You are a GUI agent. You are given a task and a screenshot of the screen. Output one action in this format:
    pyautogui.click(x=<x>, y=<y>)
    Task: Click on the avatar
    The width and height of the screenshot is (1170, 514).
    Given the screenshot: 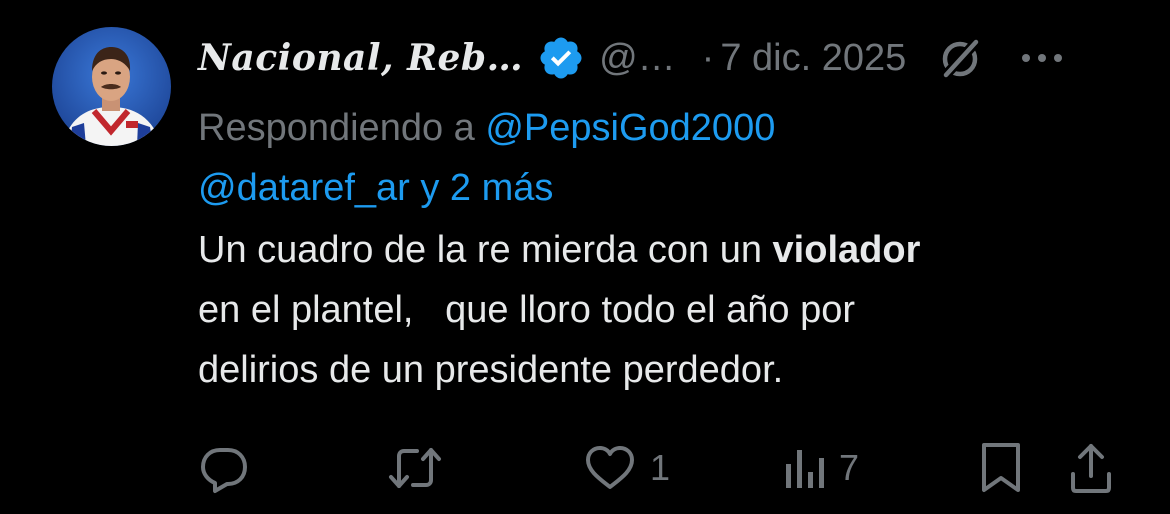 What is the action you would take?
    pyautogui.click(x=111, y=86)
    